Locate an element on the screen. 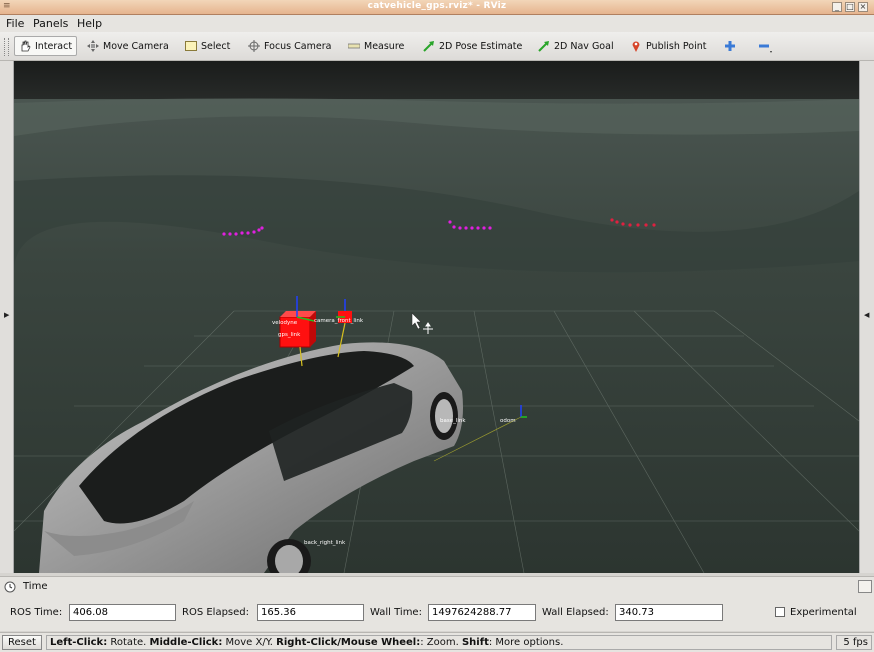 The image size is (874, 652). tool-publish-point: Publish Point is located at coordinates (668, 46).